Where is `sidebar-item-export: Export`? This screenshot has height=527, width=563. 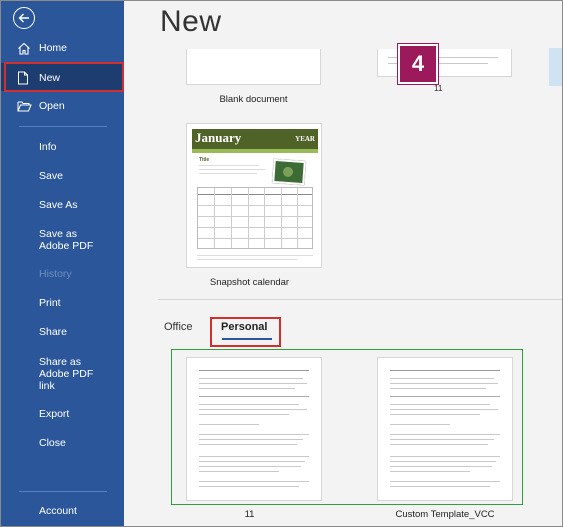 sidebar-item-export: Export is located at coordinates (62, 415).